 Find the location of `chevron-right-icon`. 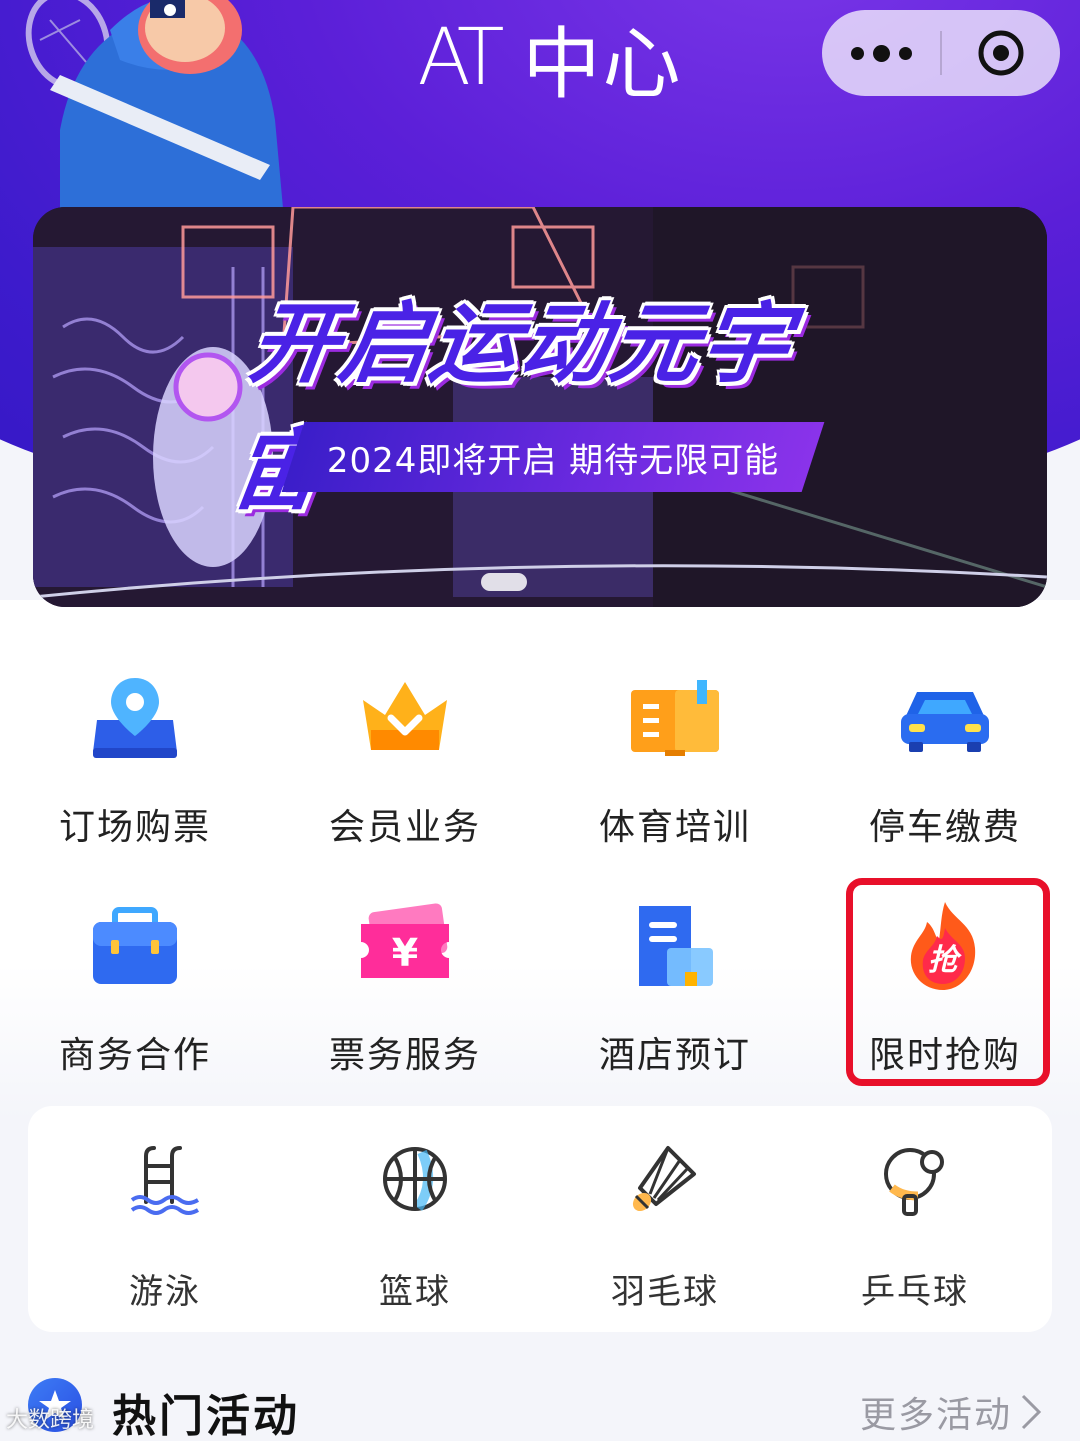

chevron-right-icon is located at coordinates (1031, 1412).